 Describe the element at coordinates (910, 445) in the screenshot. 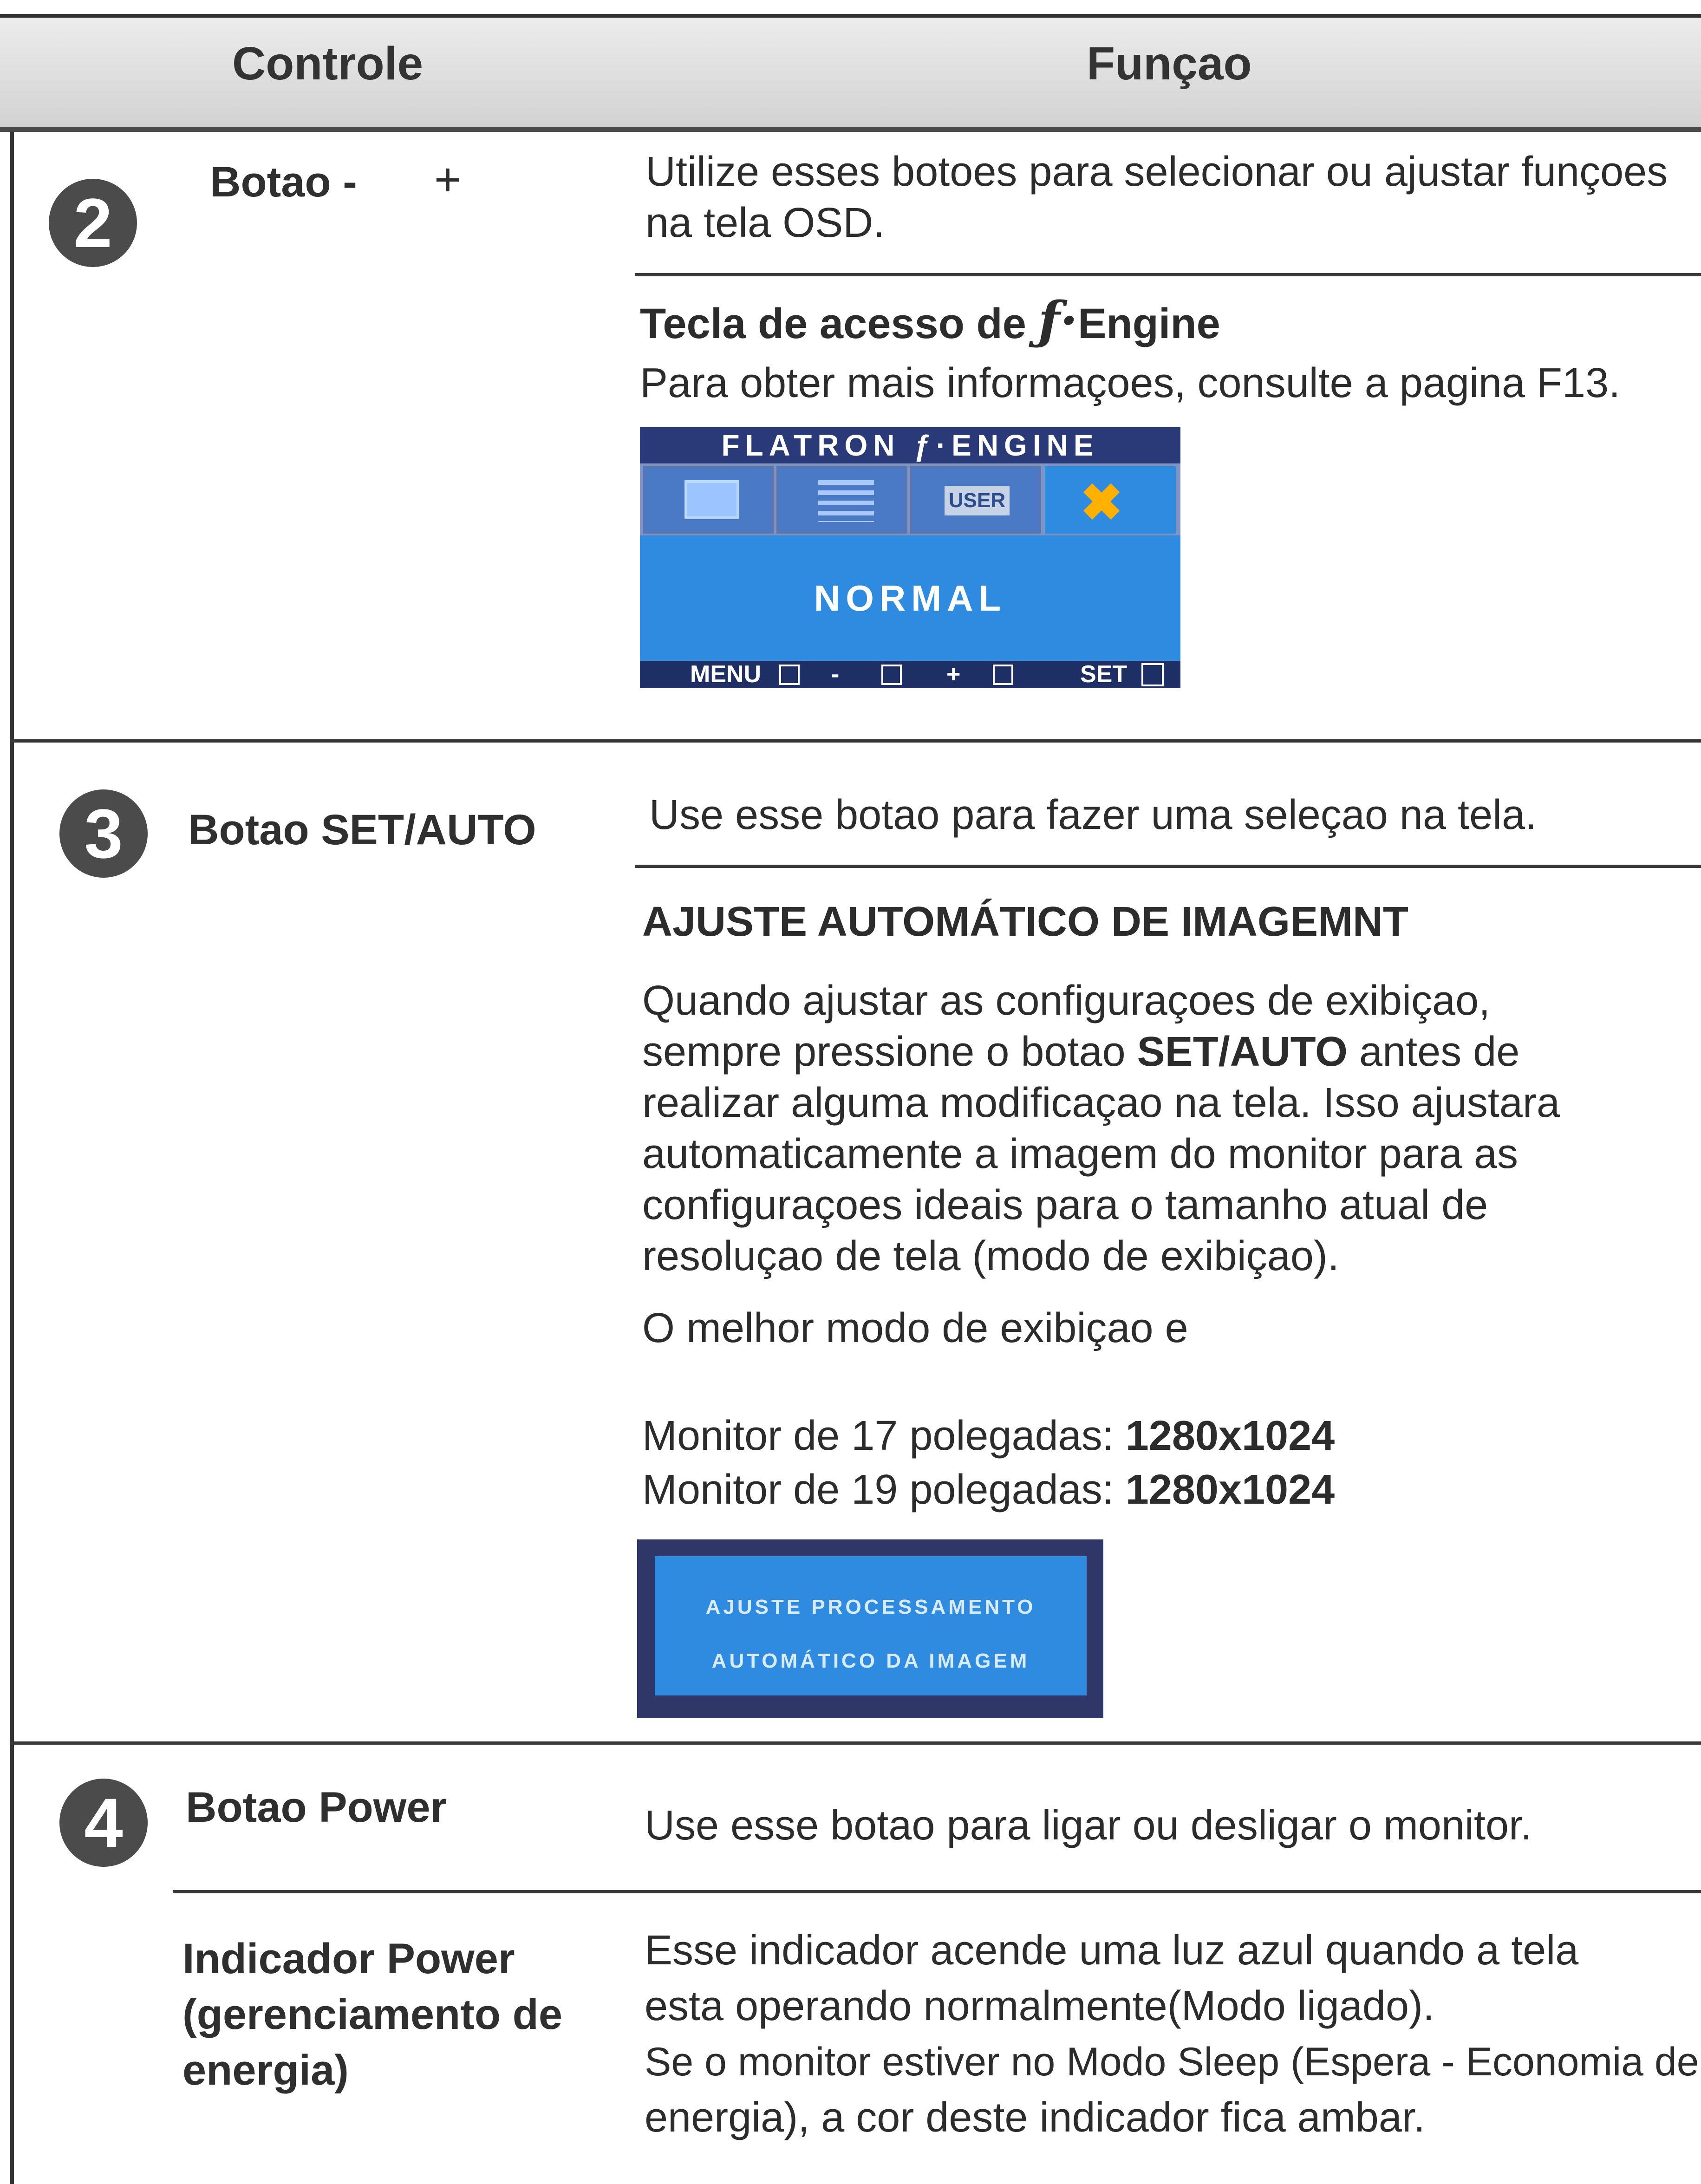

I see `osd-title: FLATRON ƒ·ENGINE` at that location.